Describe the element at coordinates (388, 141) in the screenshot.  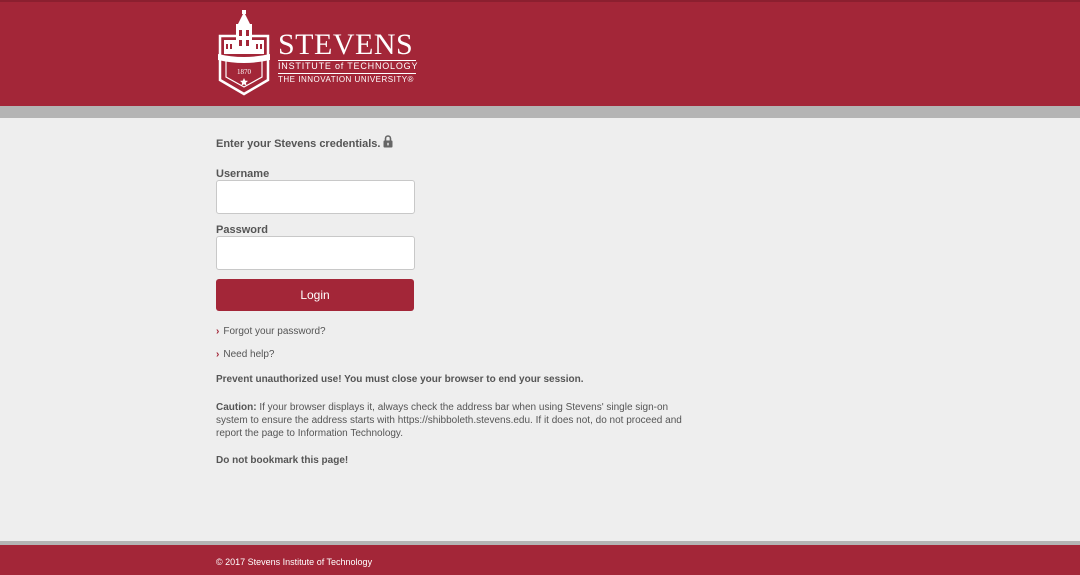
I see `lock-icon` at that location.